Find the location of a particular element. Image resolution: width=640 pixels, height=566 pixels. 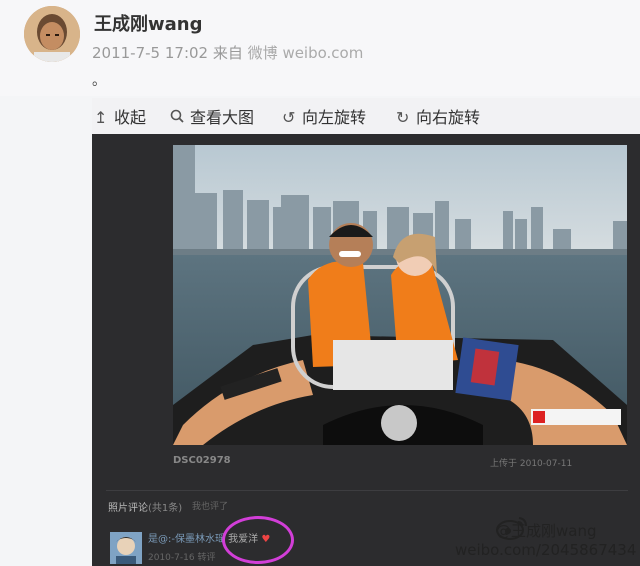

rotate-left-label: 向左旋转 is located at coordinates (334, 117).